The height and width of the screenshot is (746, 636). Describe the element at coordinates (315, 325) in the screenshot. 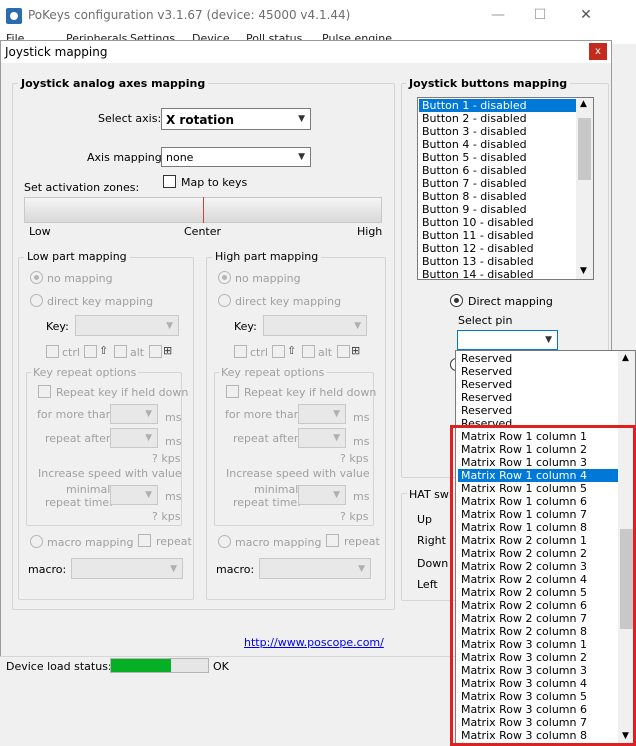

I see `high-key-combo: ▼` at that location.